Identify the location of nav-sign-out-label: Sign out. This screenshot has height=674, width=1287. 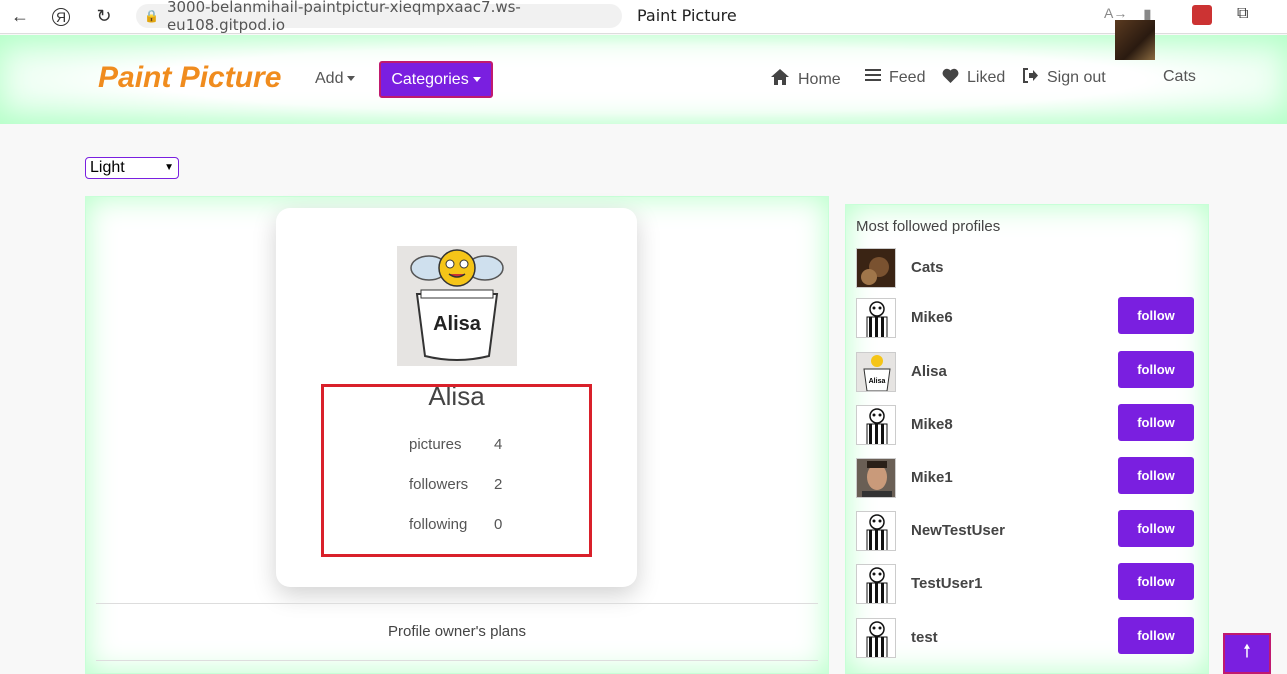
(1076, 77).